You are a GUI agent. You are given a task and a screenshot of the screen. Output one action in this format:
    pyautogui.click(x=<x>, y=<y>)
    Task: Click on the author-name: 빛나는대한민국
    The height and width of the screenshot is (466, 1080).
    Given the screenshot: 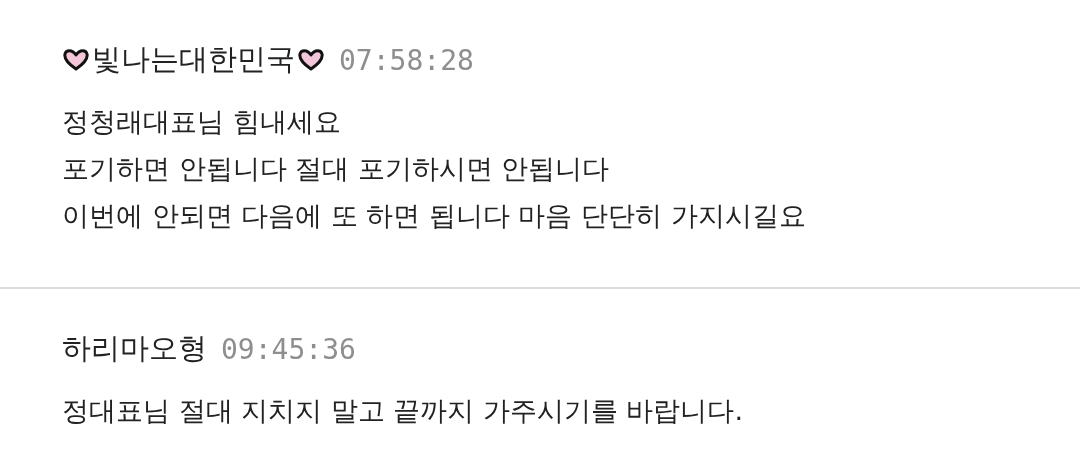 What is the action you would take?
    pyautogui.click(x=193, y=59)
    